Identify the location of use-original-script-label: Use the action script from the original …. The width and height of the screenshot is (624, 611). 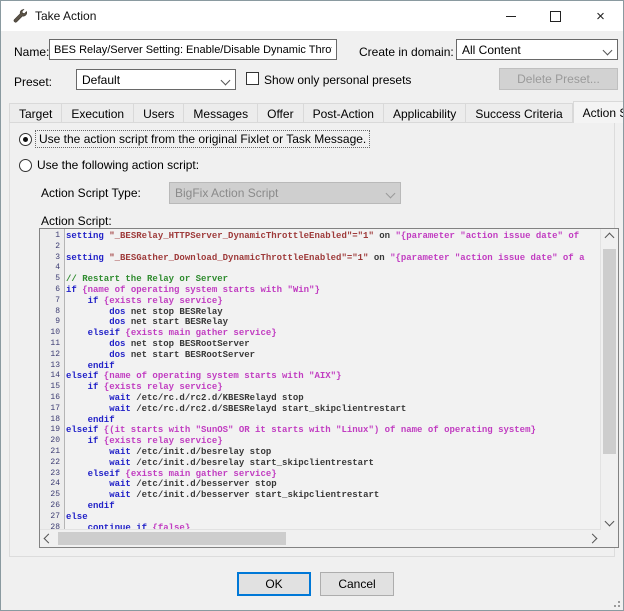
(203, 139).